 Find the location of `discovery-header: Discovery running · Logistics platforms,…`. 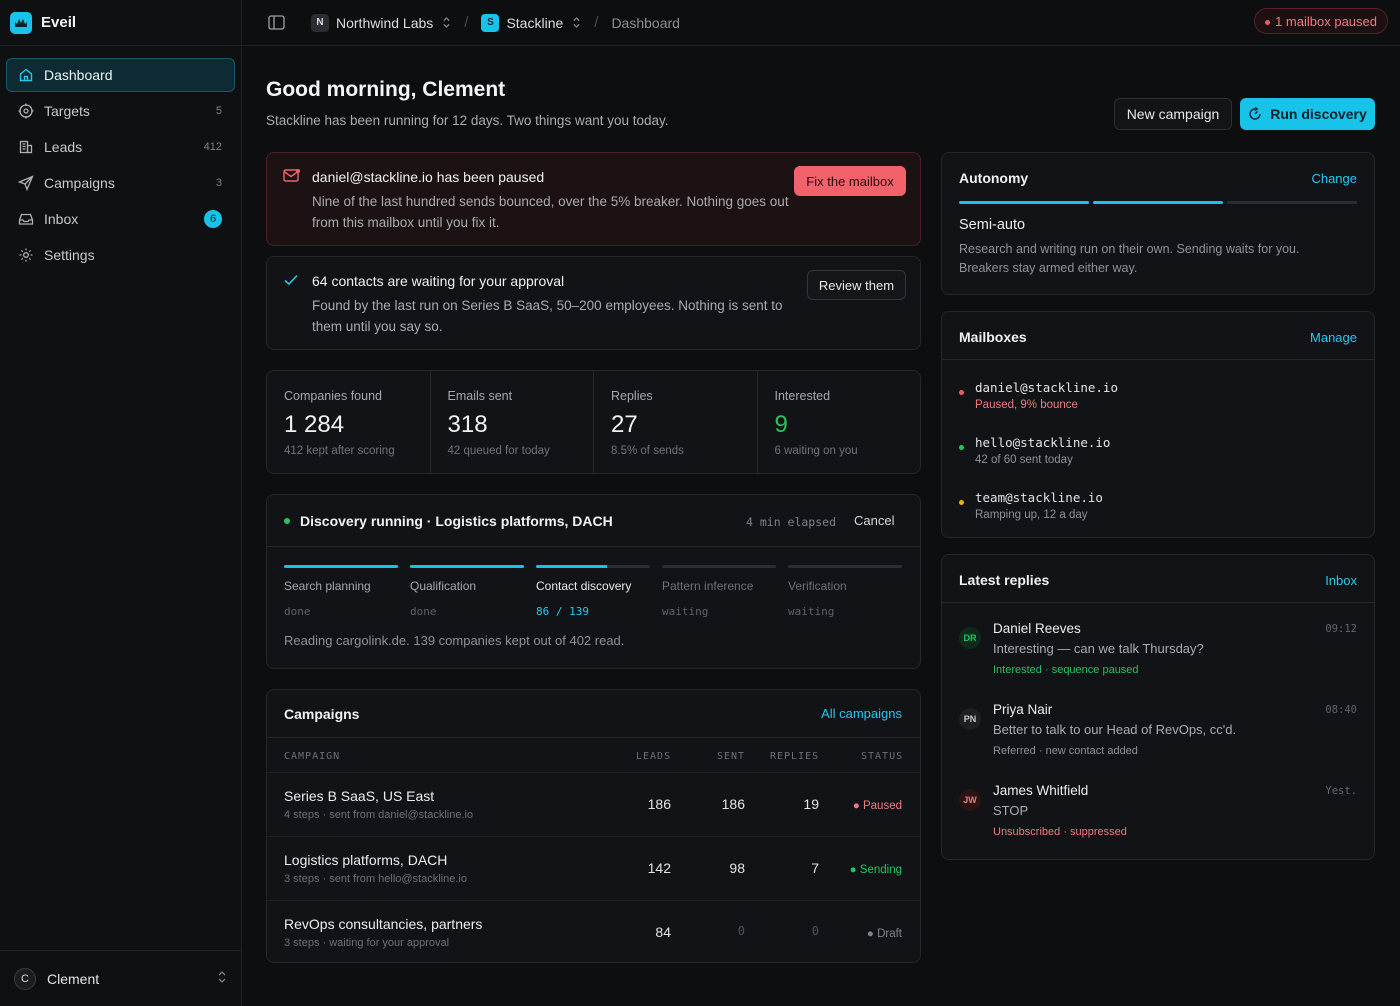

discovery-header: Discovery running · Logistics platforms,… is located at coordinates (593, 521).